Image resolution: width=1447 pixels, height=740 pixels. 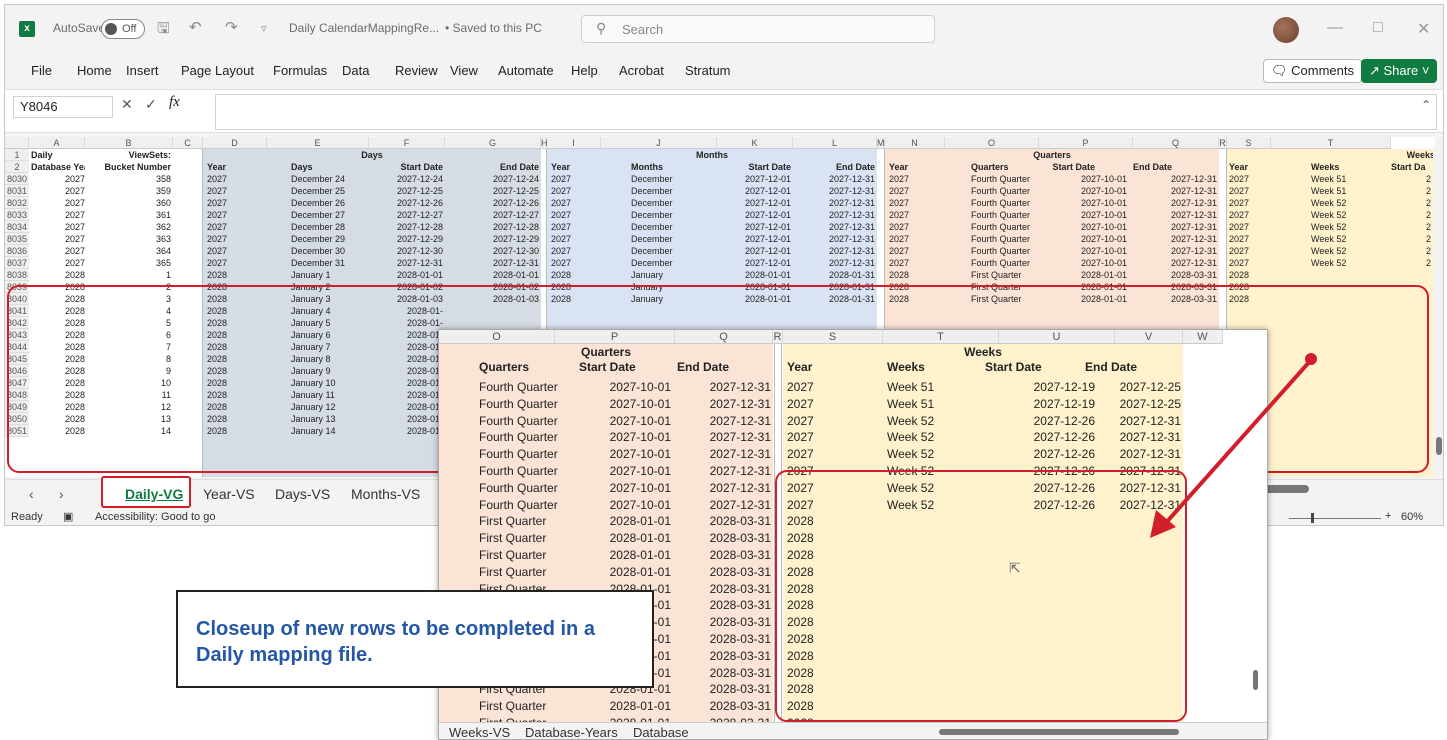 What do you see at coordinates (1237, 442) in the screenshot?
I see `arrow-line` at bounding box center [1237, 442].